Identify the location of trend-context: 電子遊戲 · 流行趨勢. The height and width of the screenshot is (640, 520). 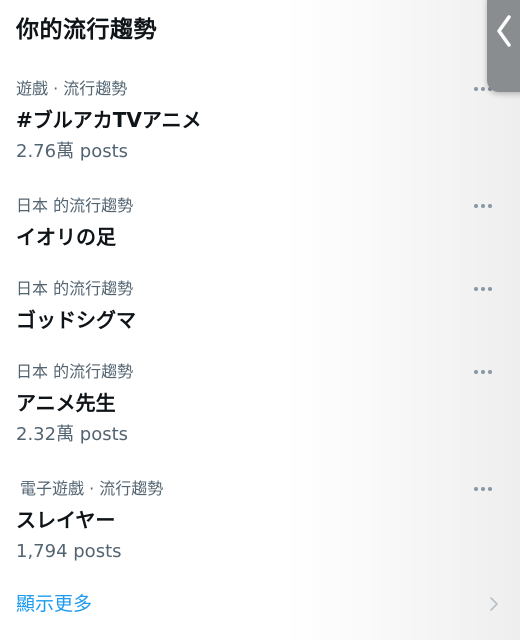
(92, 488).